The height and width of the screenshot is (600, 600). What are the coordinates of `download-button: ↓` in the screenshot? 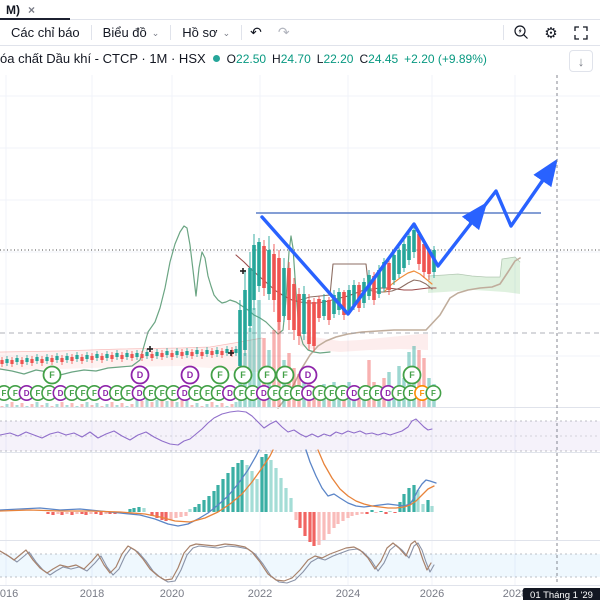 It's located at (581, 61).